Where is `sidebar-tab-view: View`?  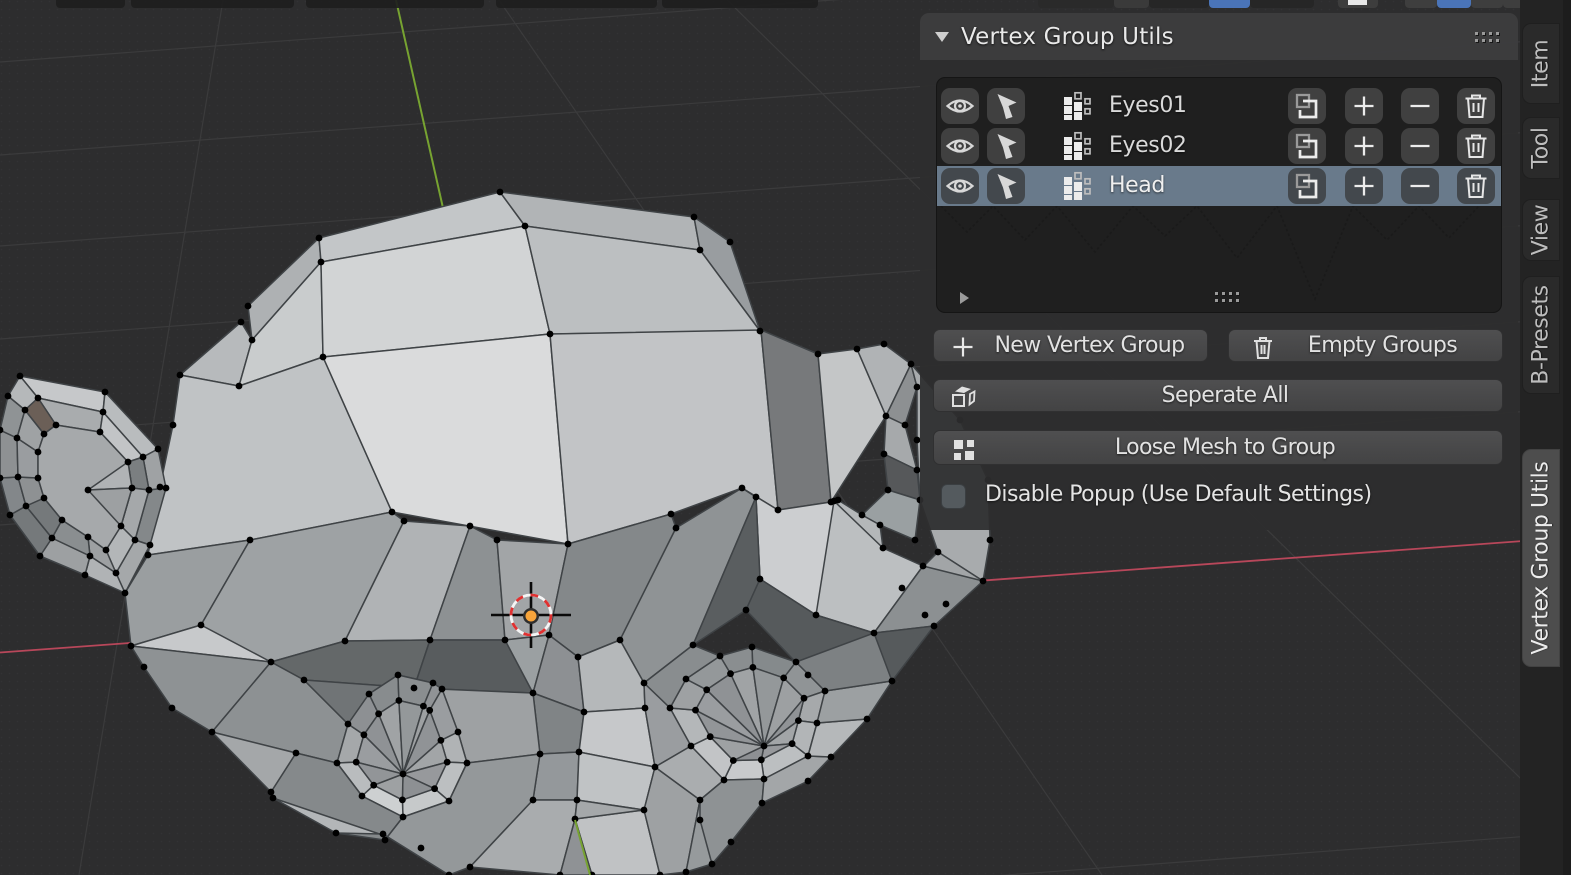 sidebar-tab-view: View is located at coordinates (1541, 230).